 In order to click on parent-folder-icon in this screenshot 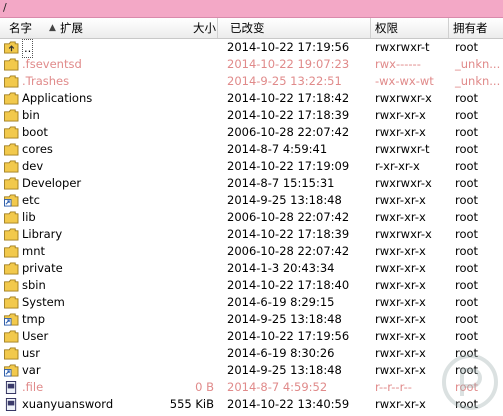, I will do `click(11, 47)`.